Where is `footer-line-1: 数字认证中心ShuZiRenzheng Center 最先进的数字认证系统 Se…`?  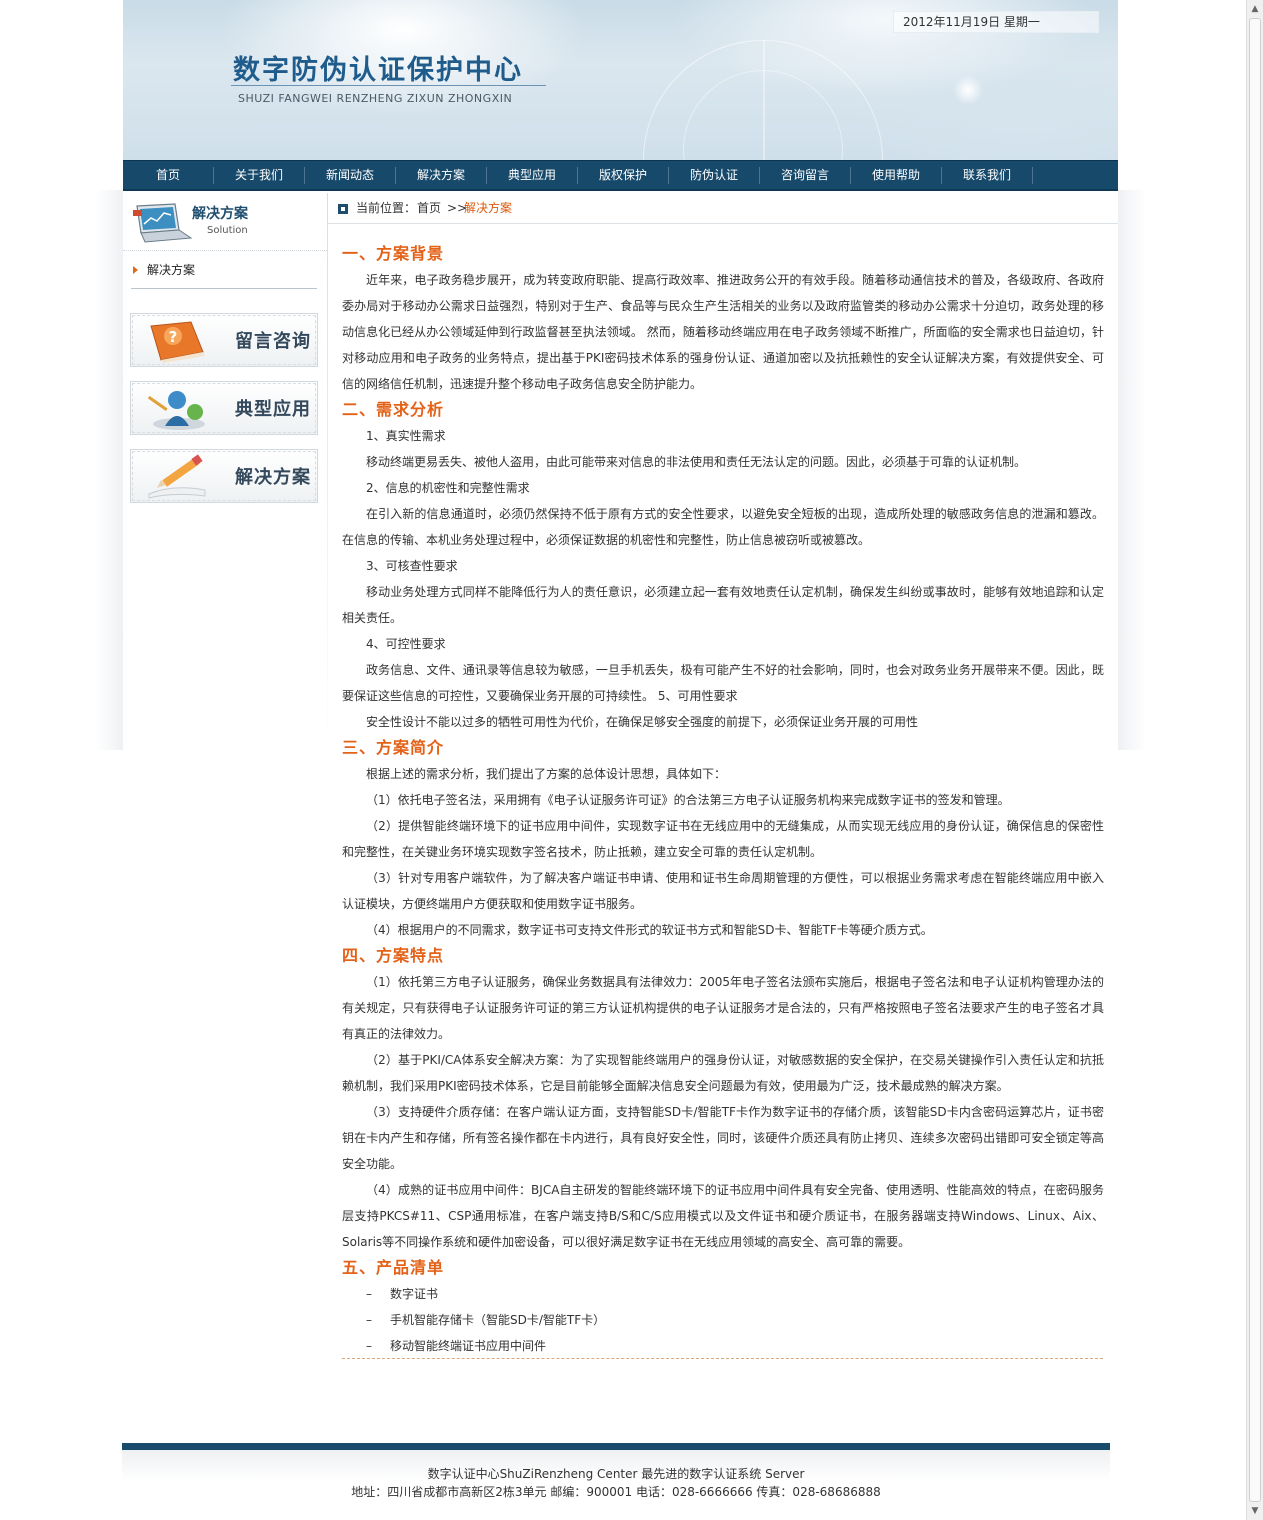 footer-line-1: 数字认证中心ShuZiRenzheng Center 最先进的数字认证系统 Se… is located at coordinates (616, 1474).